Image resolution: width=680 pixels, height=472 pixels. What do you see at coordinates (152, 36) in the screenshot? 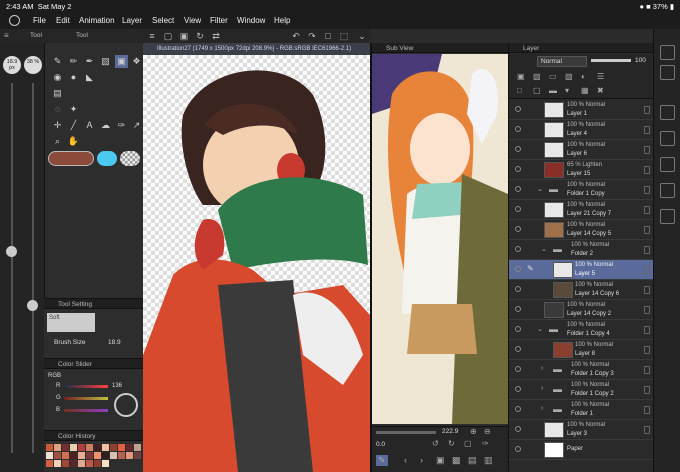
I see `menu-icon: ≡` at bounding box center [152, 36].